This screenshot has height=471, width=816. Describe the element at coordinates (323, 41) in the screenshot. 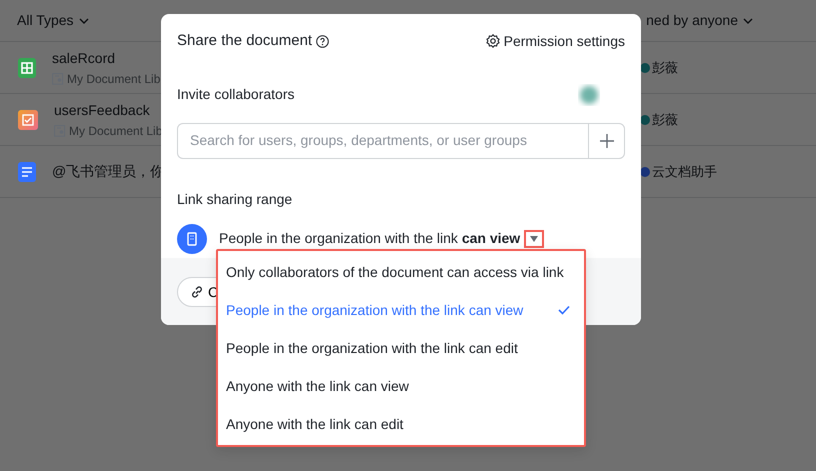

I see `help-icon` at that location.